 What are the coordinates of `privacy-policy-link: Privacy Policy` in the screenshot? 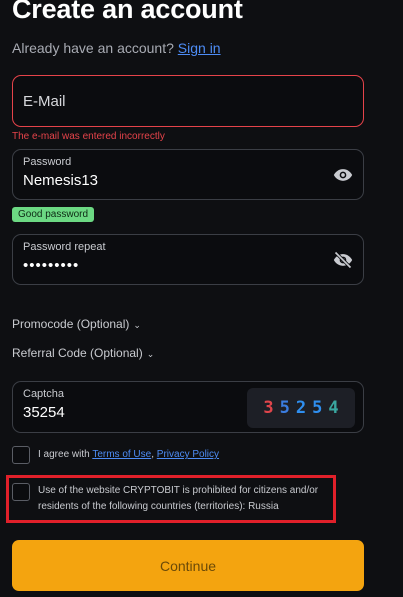 It's located at (188, 454).